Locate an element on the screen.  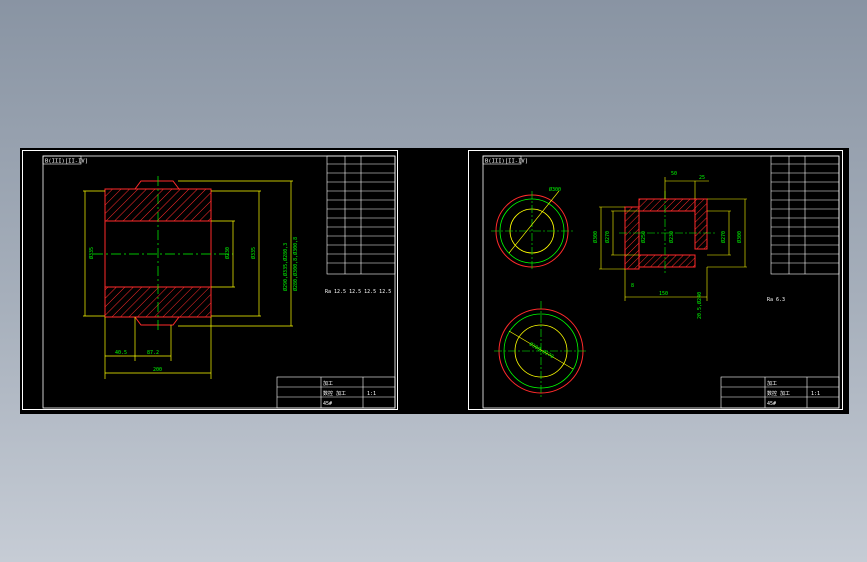
dim-bottom-1: 8 is located at coordinates (632, 286).